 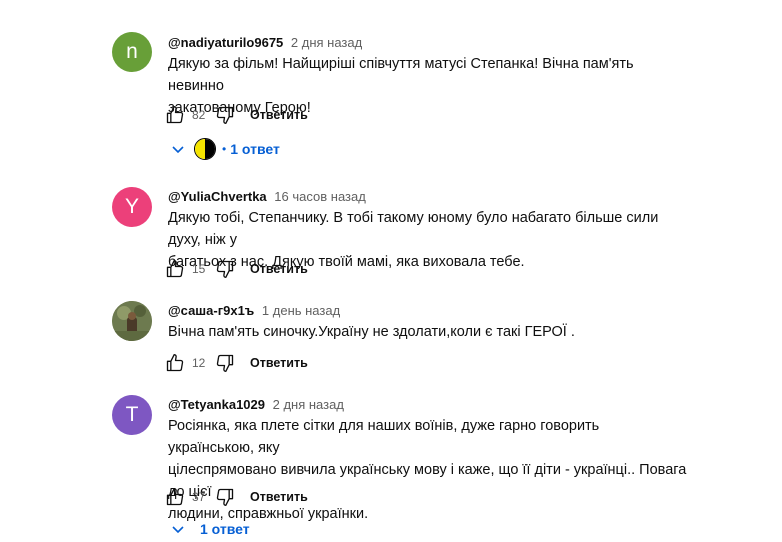 I want to click on avatar-letter: n, so click(x=132, y=51).